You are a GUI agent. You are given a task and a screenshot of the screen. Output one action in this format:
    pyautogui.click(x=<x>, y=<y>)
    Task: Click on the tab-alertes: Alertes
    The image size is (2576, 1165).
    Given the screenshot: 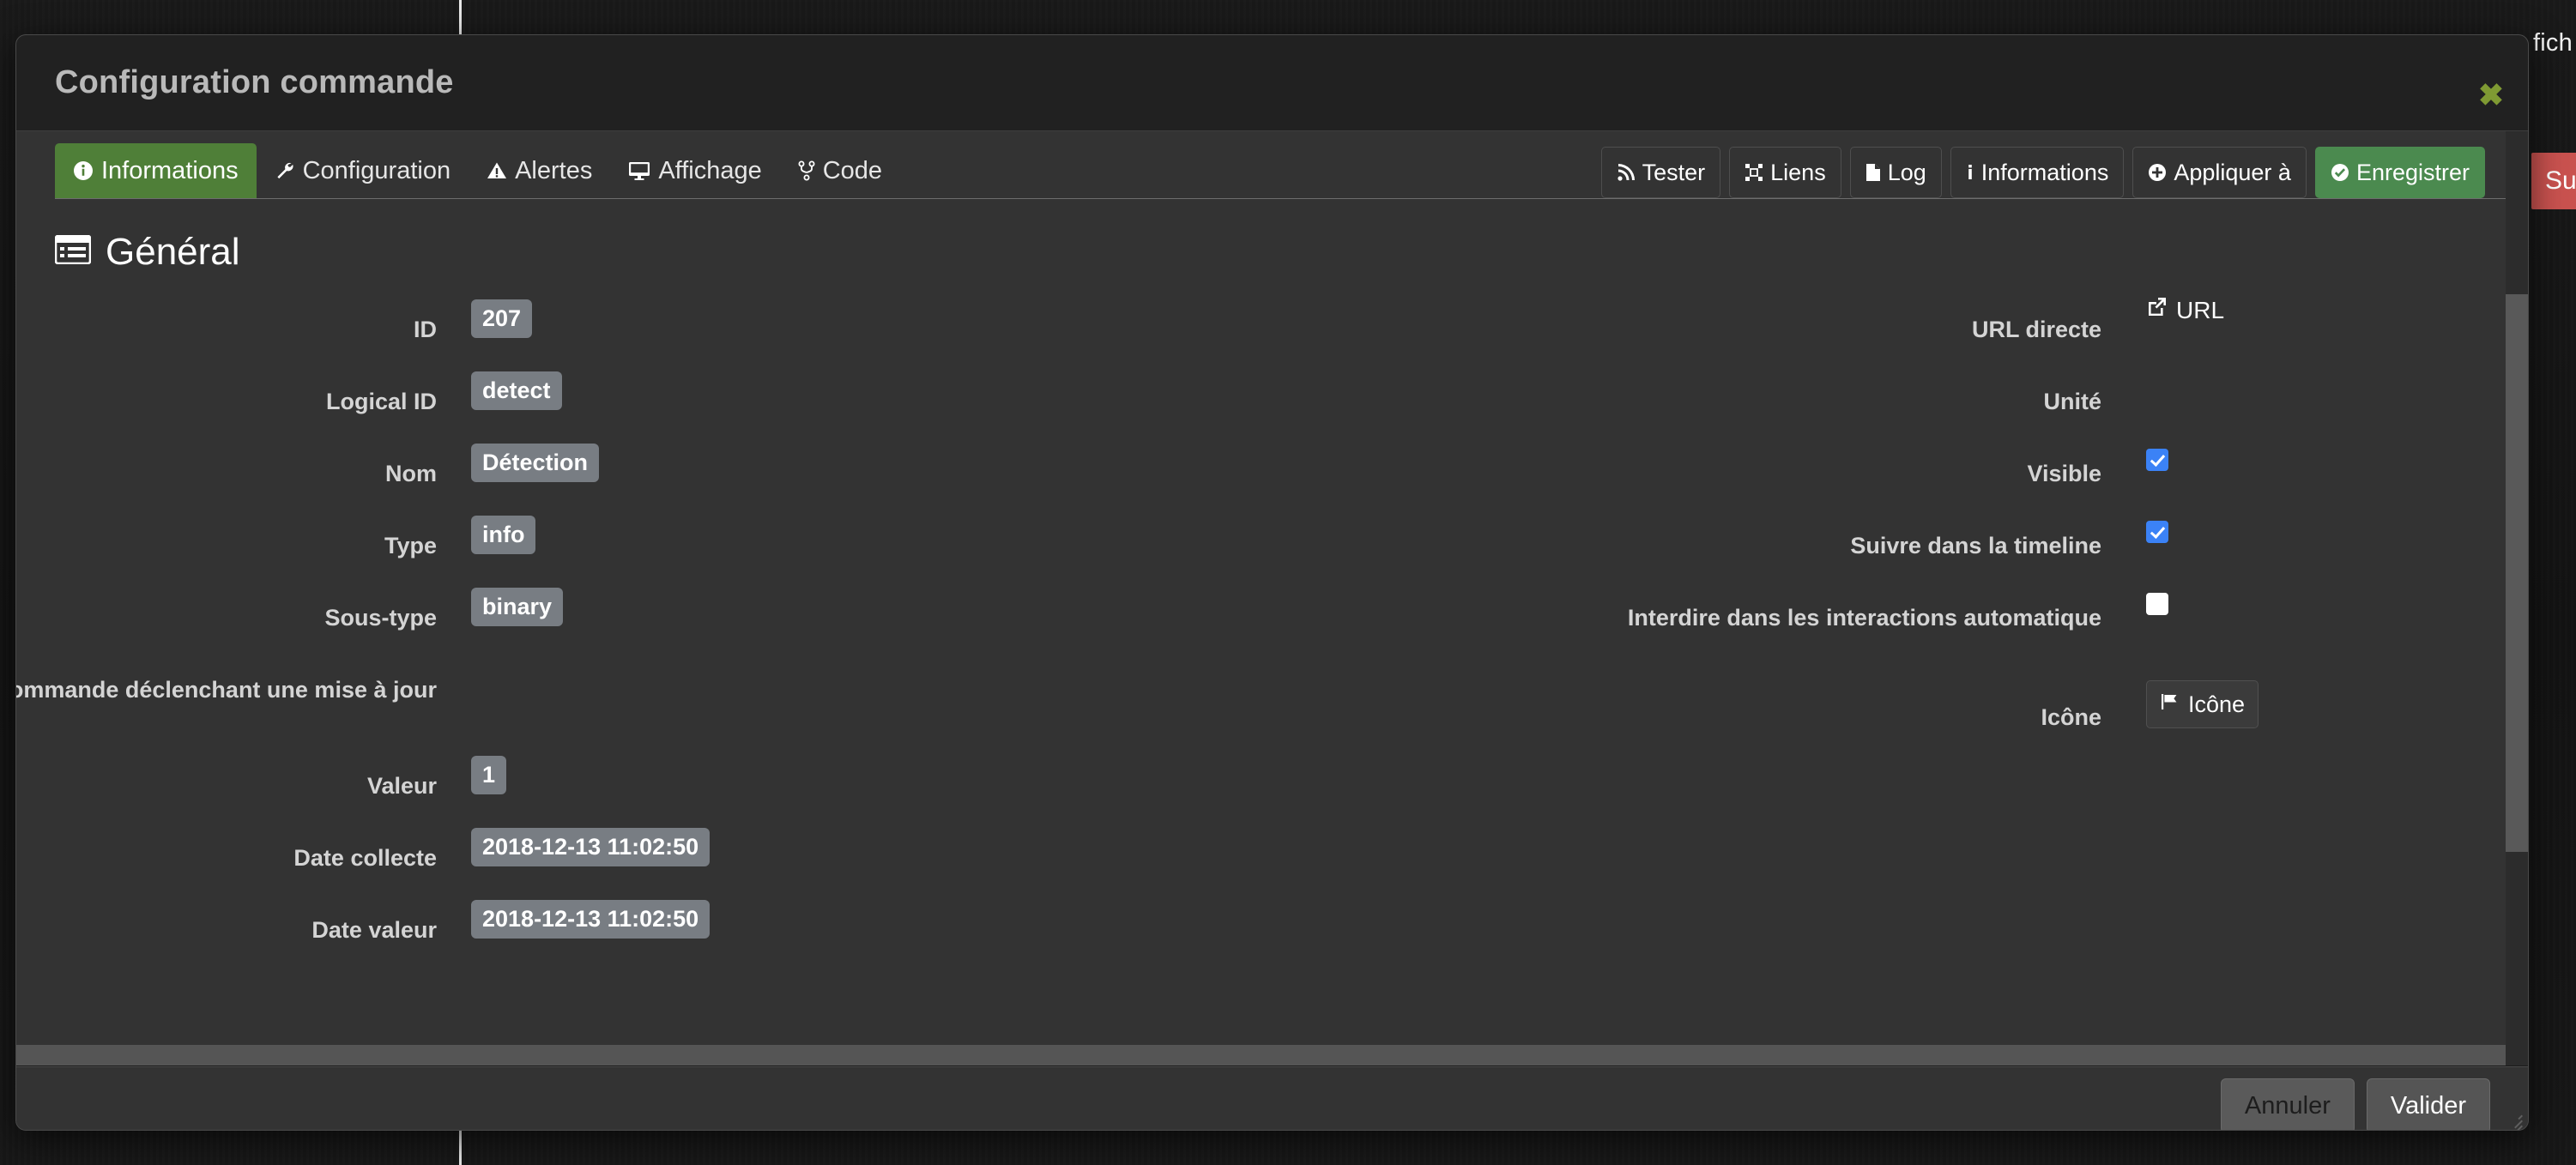 What is the action you would take?
    pyautogui.click(x=539, y=170)
    